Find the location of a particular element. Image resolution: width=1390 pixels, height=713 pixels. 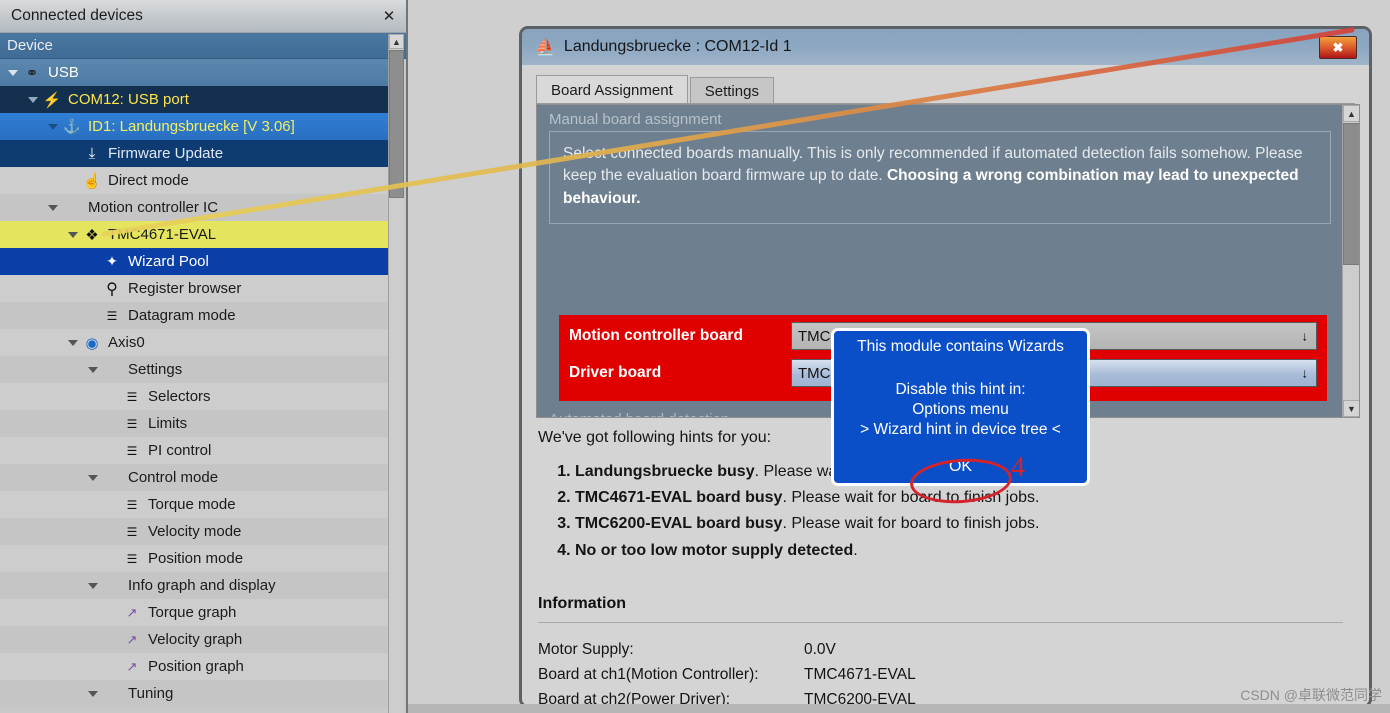

tree-item-tmc4671-eval: ❖ TMC4671-EVAL is located at coordinates (196, 234).